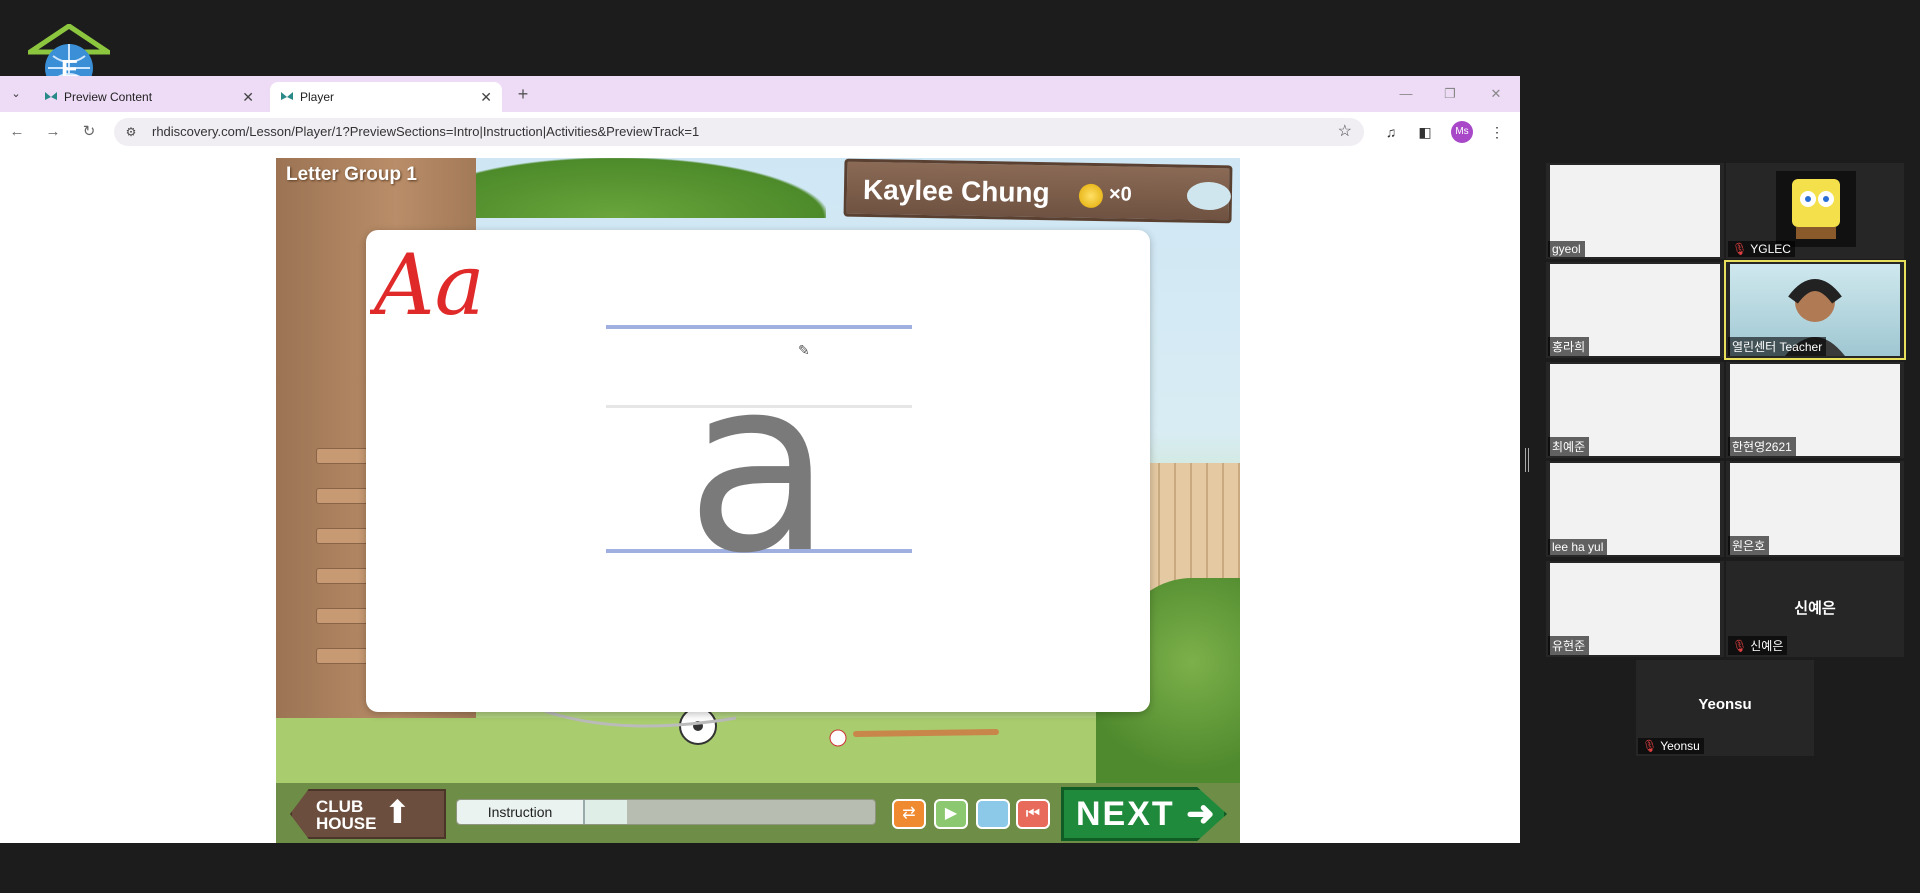 The width and height of the screenshot is (1920, 893). Describe the element at coordinates (1450, 94) in the screenshot. I see `restore-icon: ❐` at that location.